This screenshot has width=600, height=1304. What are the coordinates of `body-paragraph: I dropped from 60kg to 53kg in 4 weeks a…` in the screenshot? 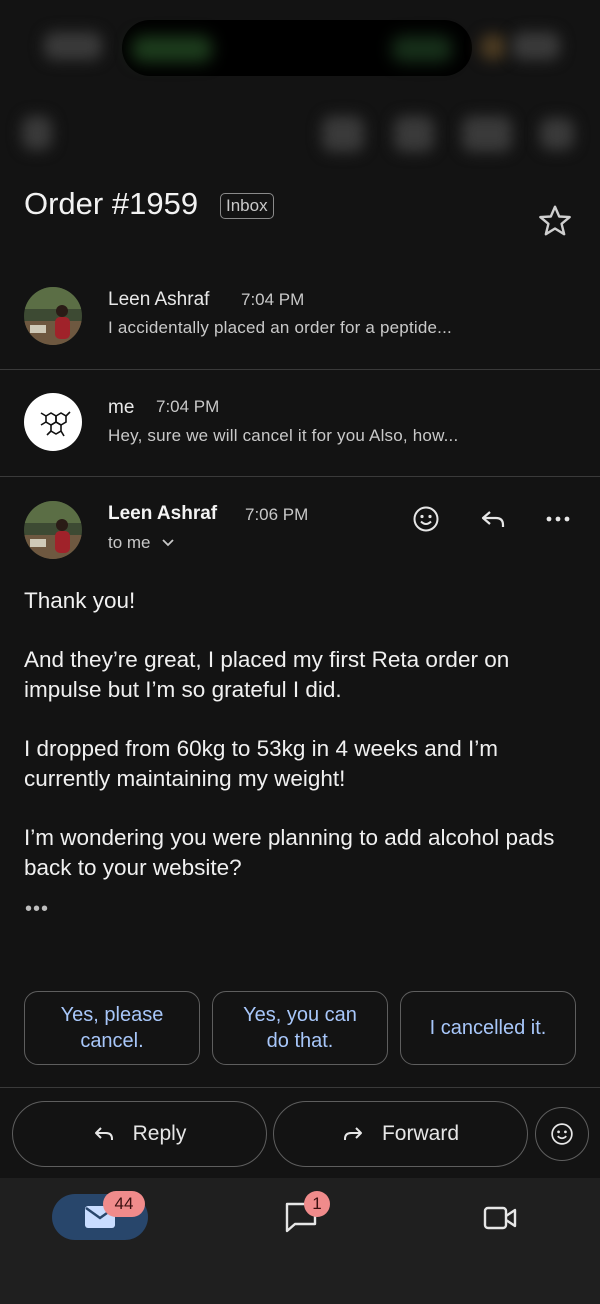 It's located at (261, 763).